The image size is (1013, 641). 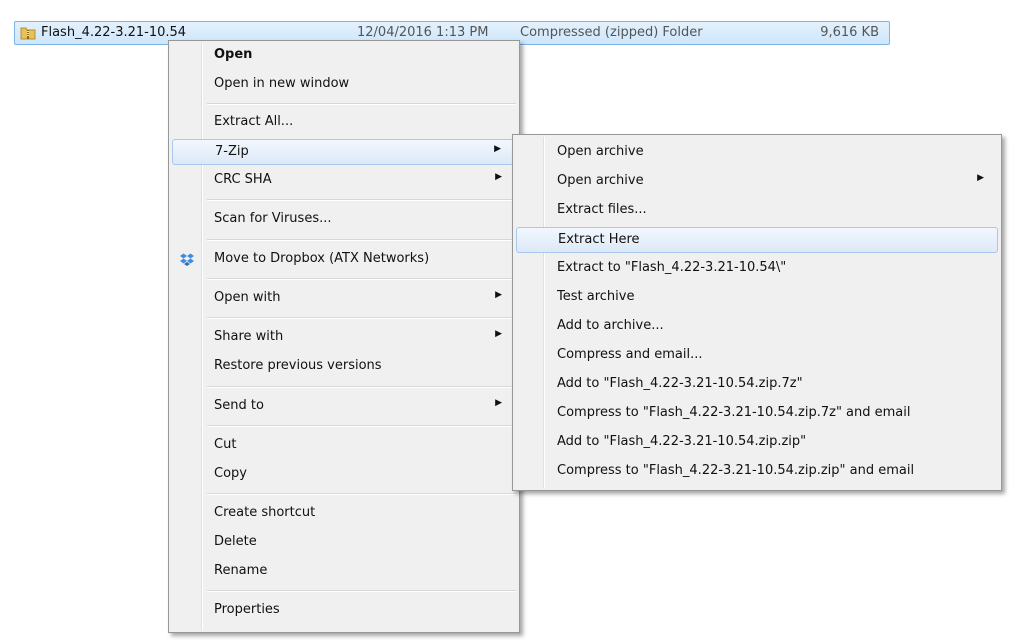 What do you see at coordinates (757, 153) in the screenshot?
I see `menu-item-open-archive: Open archive` at bounding box center [757, 153].